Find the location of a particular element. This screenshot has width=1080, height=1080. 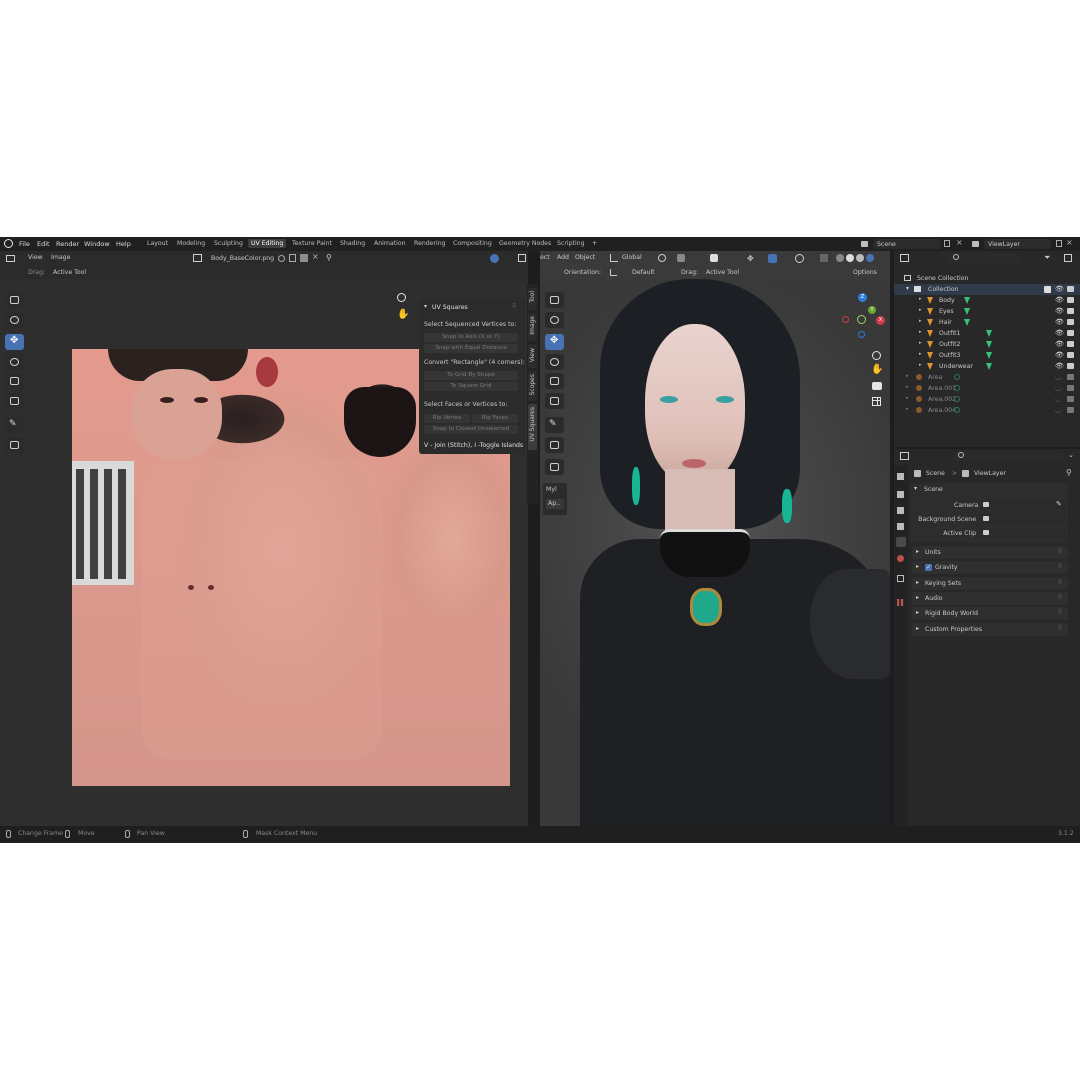

output-tab-icon is located at coordinates (900, 510).